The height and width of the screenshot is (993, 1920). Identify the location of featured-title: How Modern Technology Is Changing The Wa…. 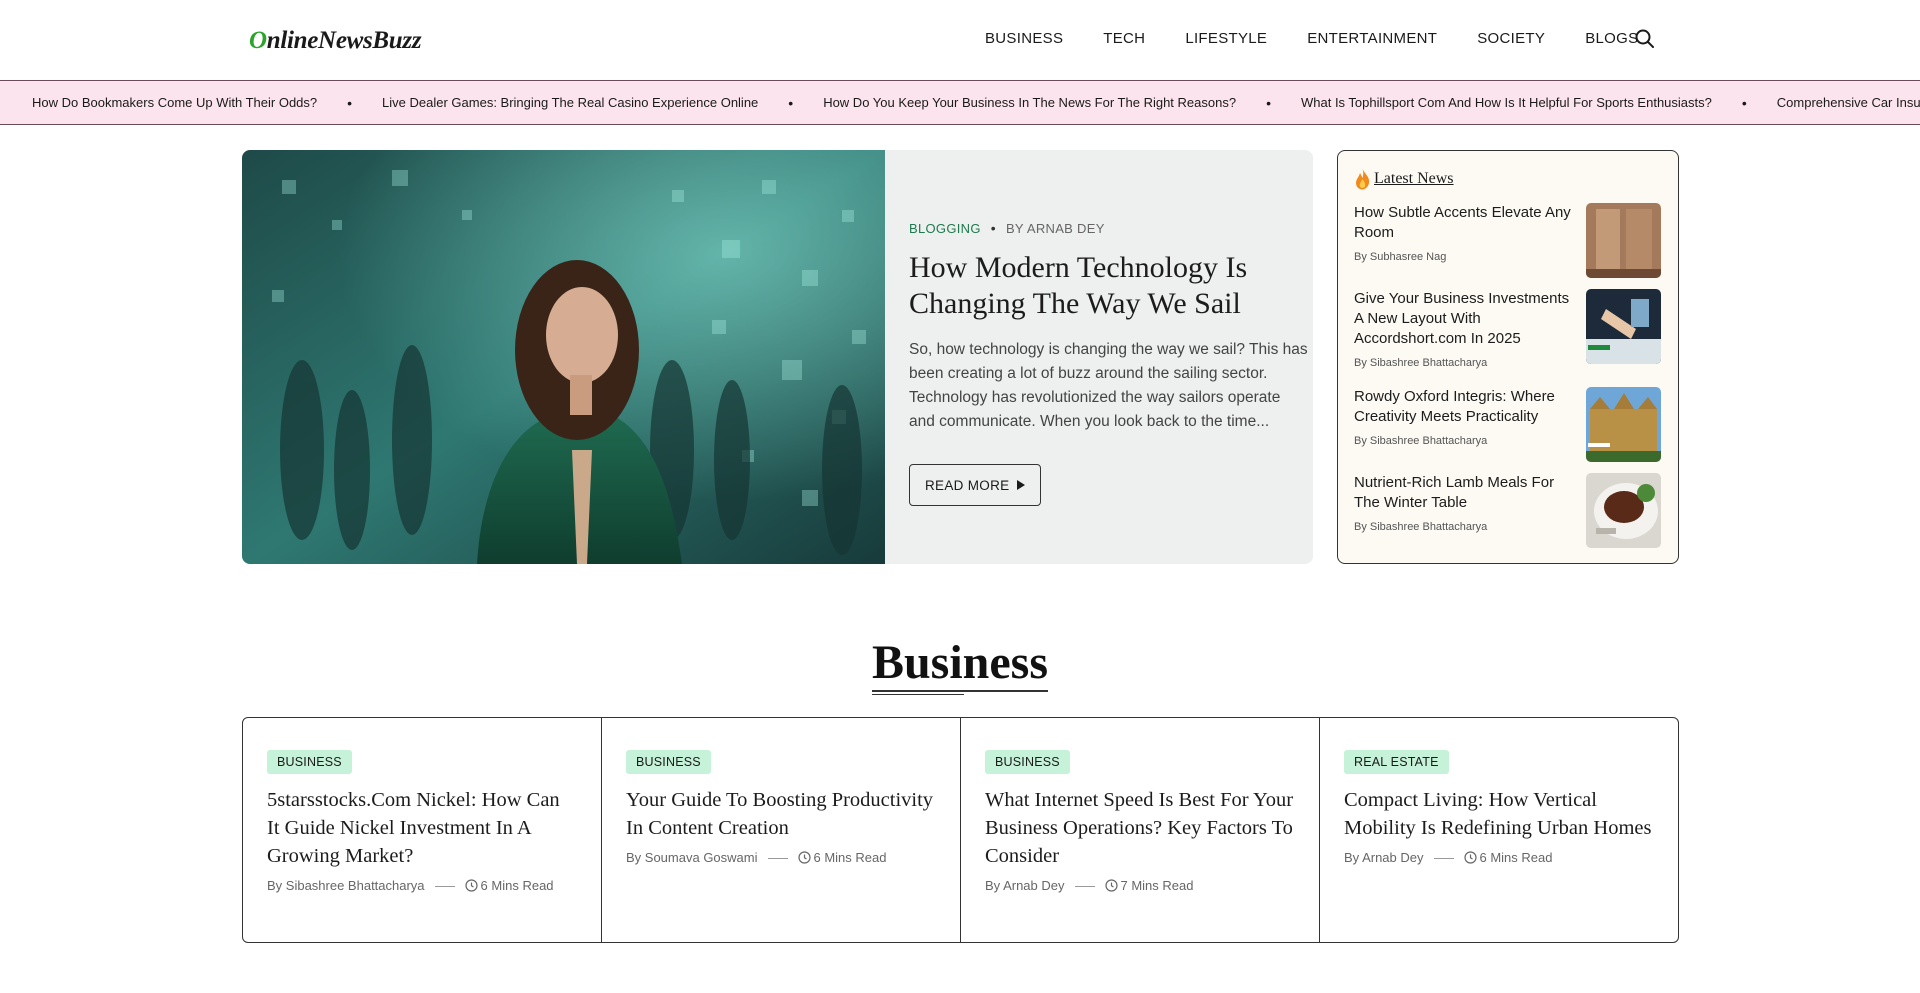
(1109, 286).